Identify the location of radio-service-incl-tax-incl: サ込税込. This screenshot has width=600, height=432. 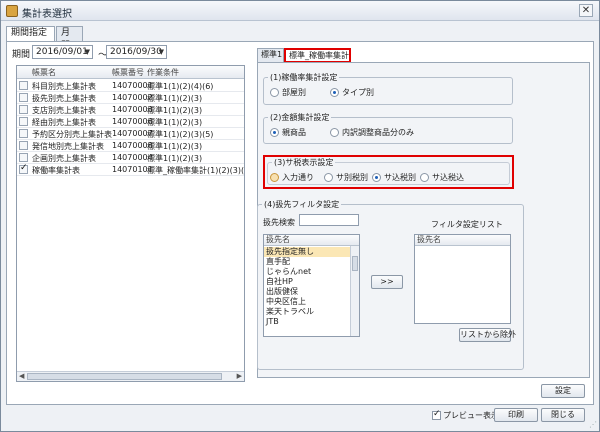
(442, 177).